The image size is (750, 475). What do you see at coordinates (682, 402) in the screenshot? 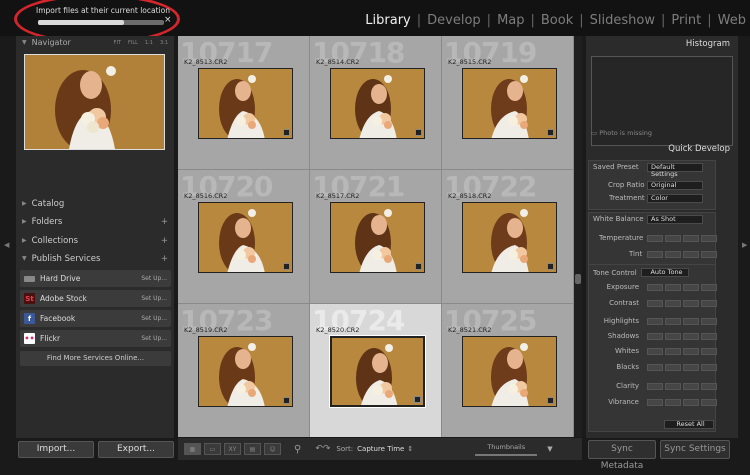
I see `vibrance-stepper` at bounding box center [682, 402].